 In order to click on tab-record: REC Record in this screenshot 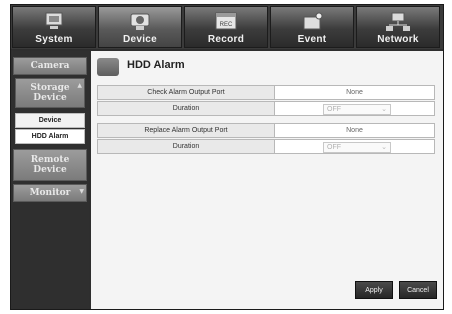, I will do `click(226, 27)`.